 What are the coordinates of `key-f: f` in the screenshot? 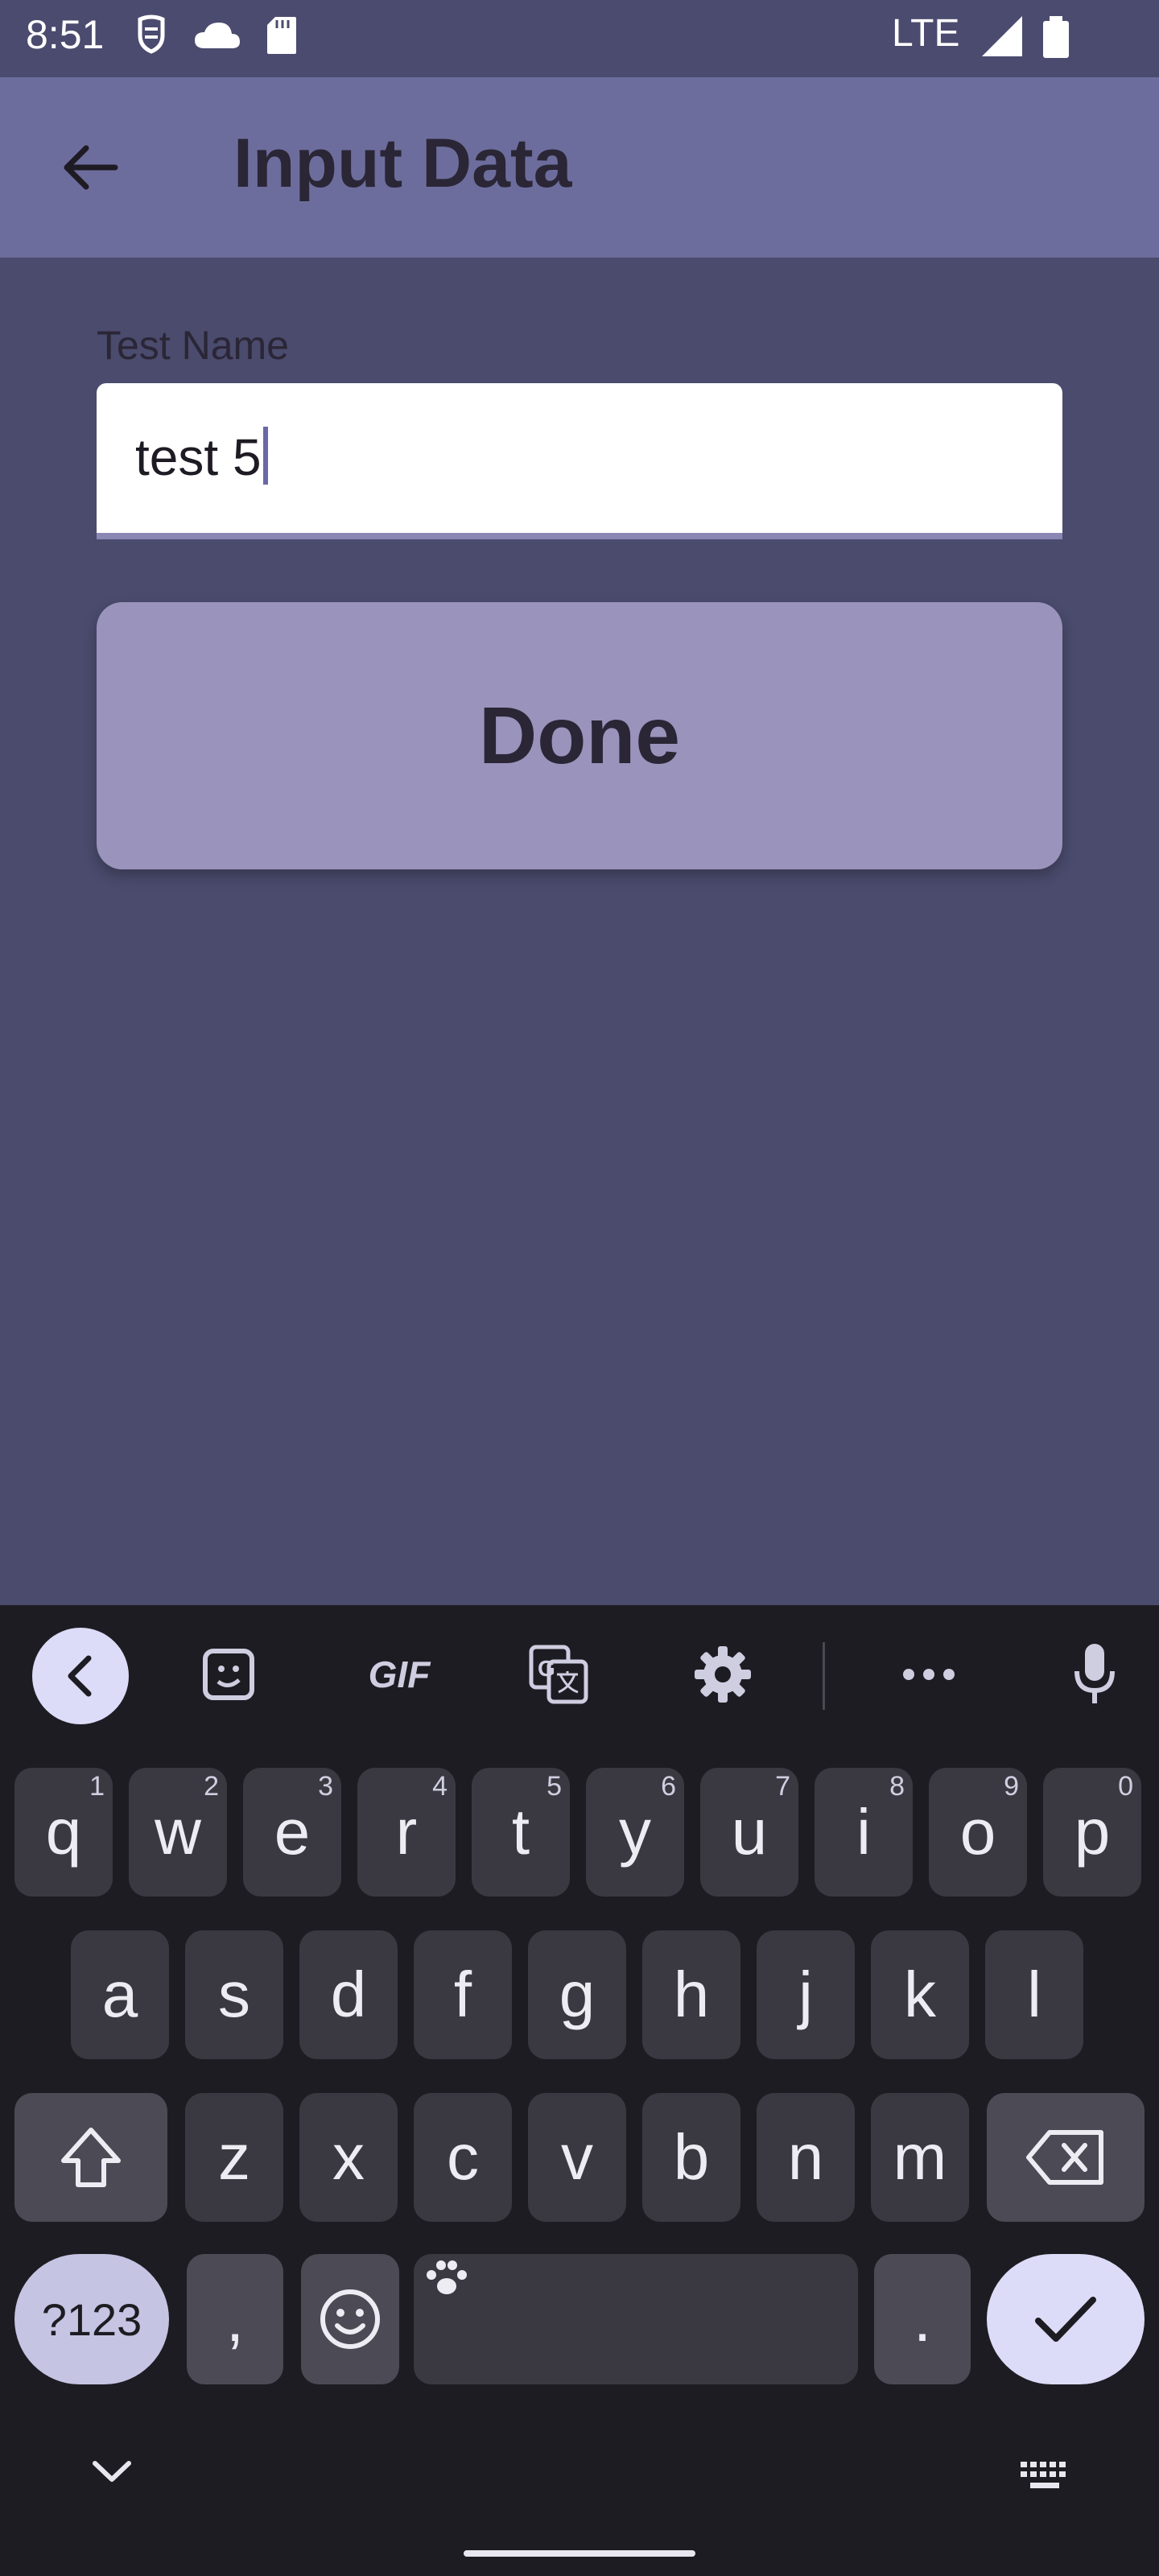 It's located at (463, 1994).